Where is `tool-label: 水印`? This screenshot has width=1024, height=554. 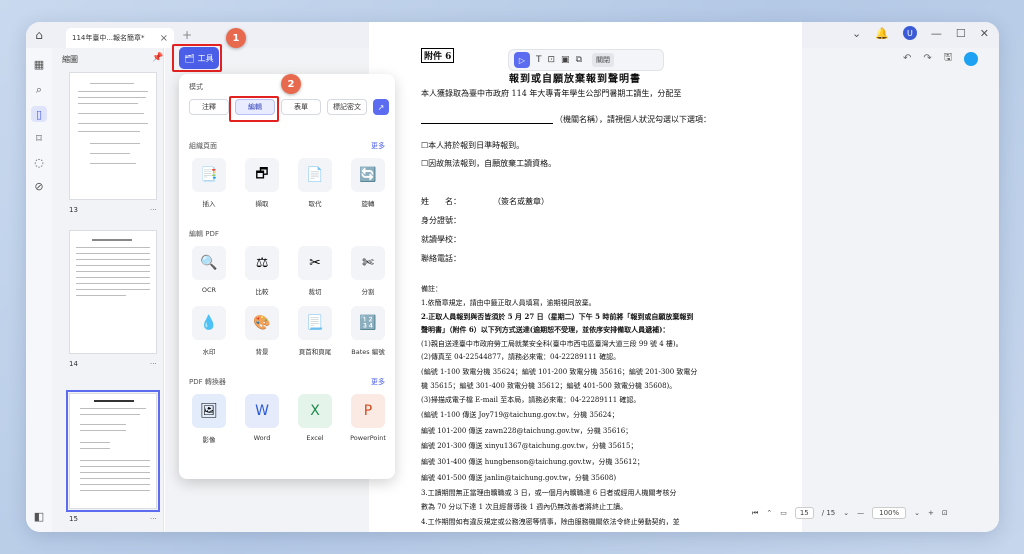
tool-label: 水印 is located at coordinates (209, 352).